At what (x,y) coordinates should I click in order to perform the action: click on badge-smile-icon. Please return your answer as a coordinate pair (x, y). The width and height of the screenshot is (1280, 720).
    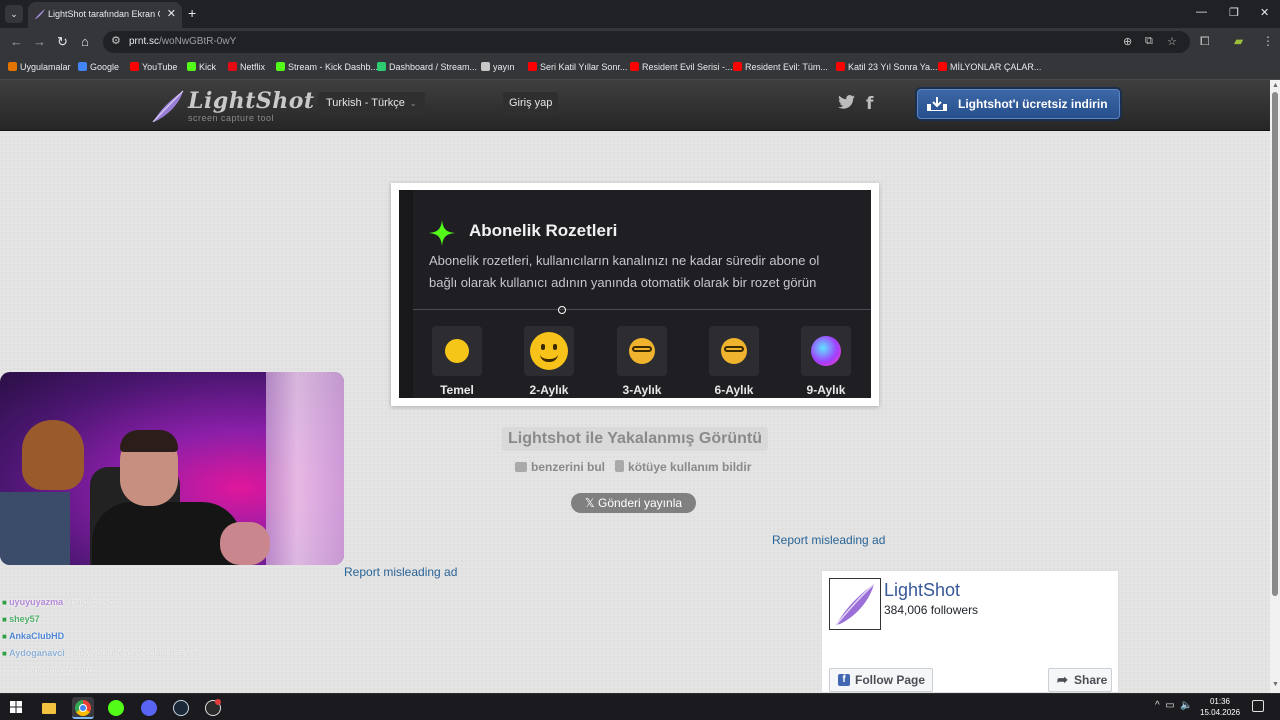
    Looking at the image, I should click on (549, 351).